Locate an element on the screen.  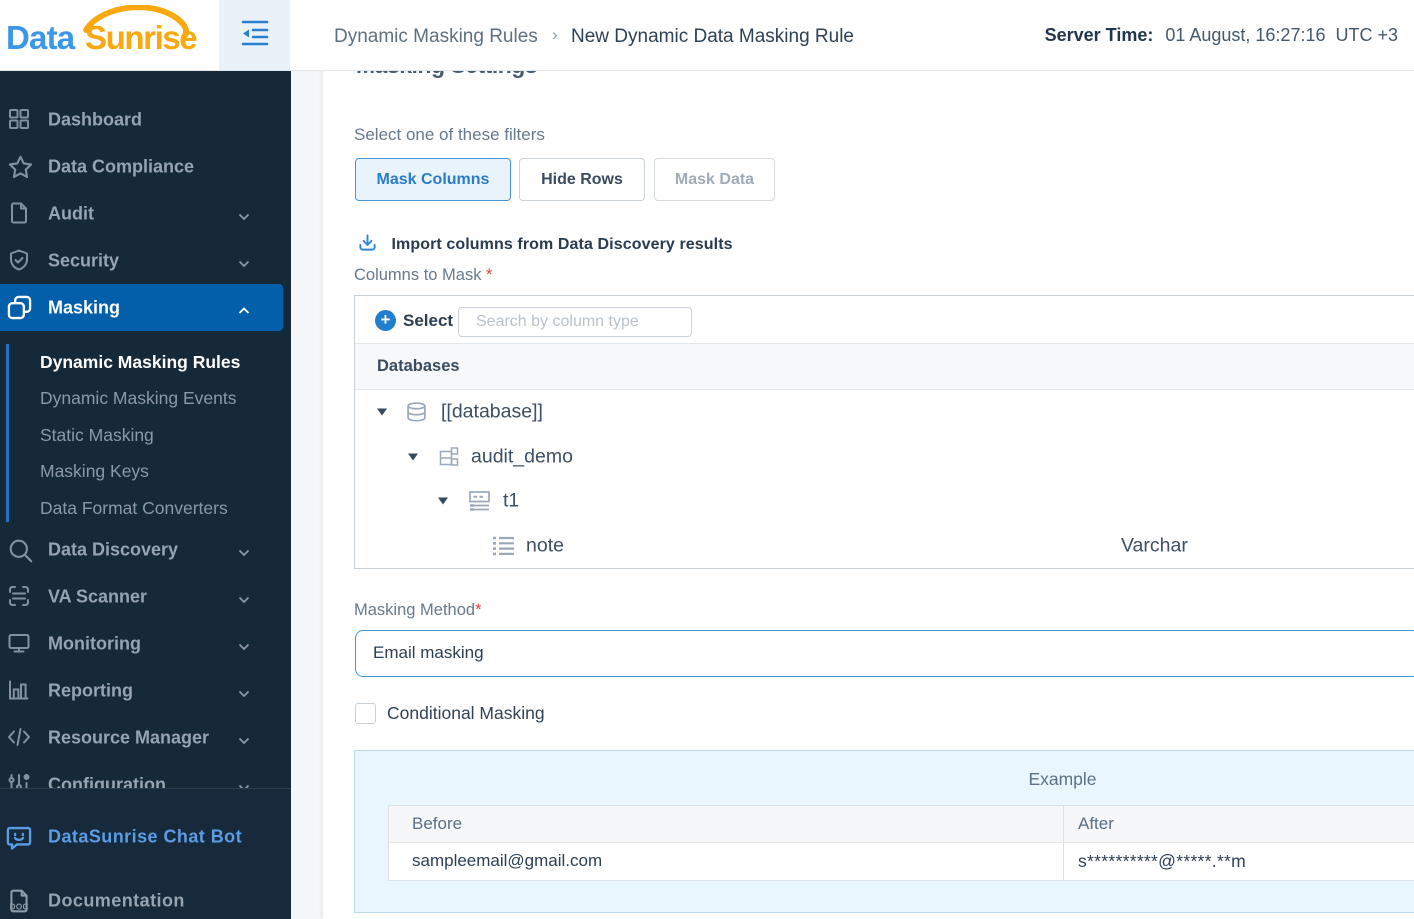
svg-text: Data is located at coordinates (41, 37).